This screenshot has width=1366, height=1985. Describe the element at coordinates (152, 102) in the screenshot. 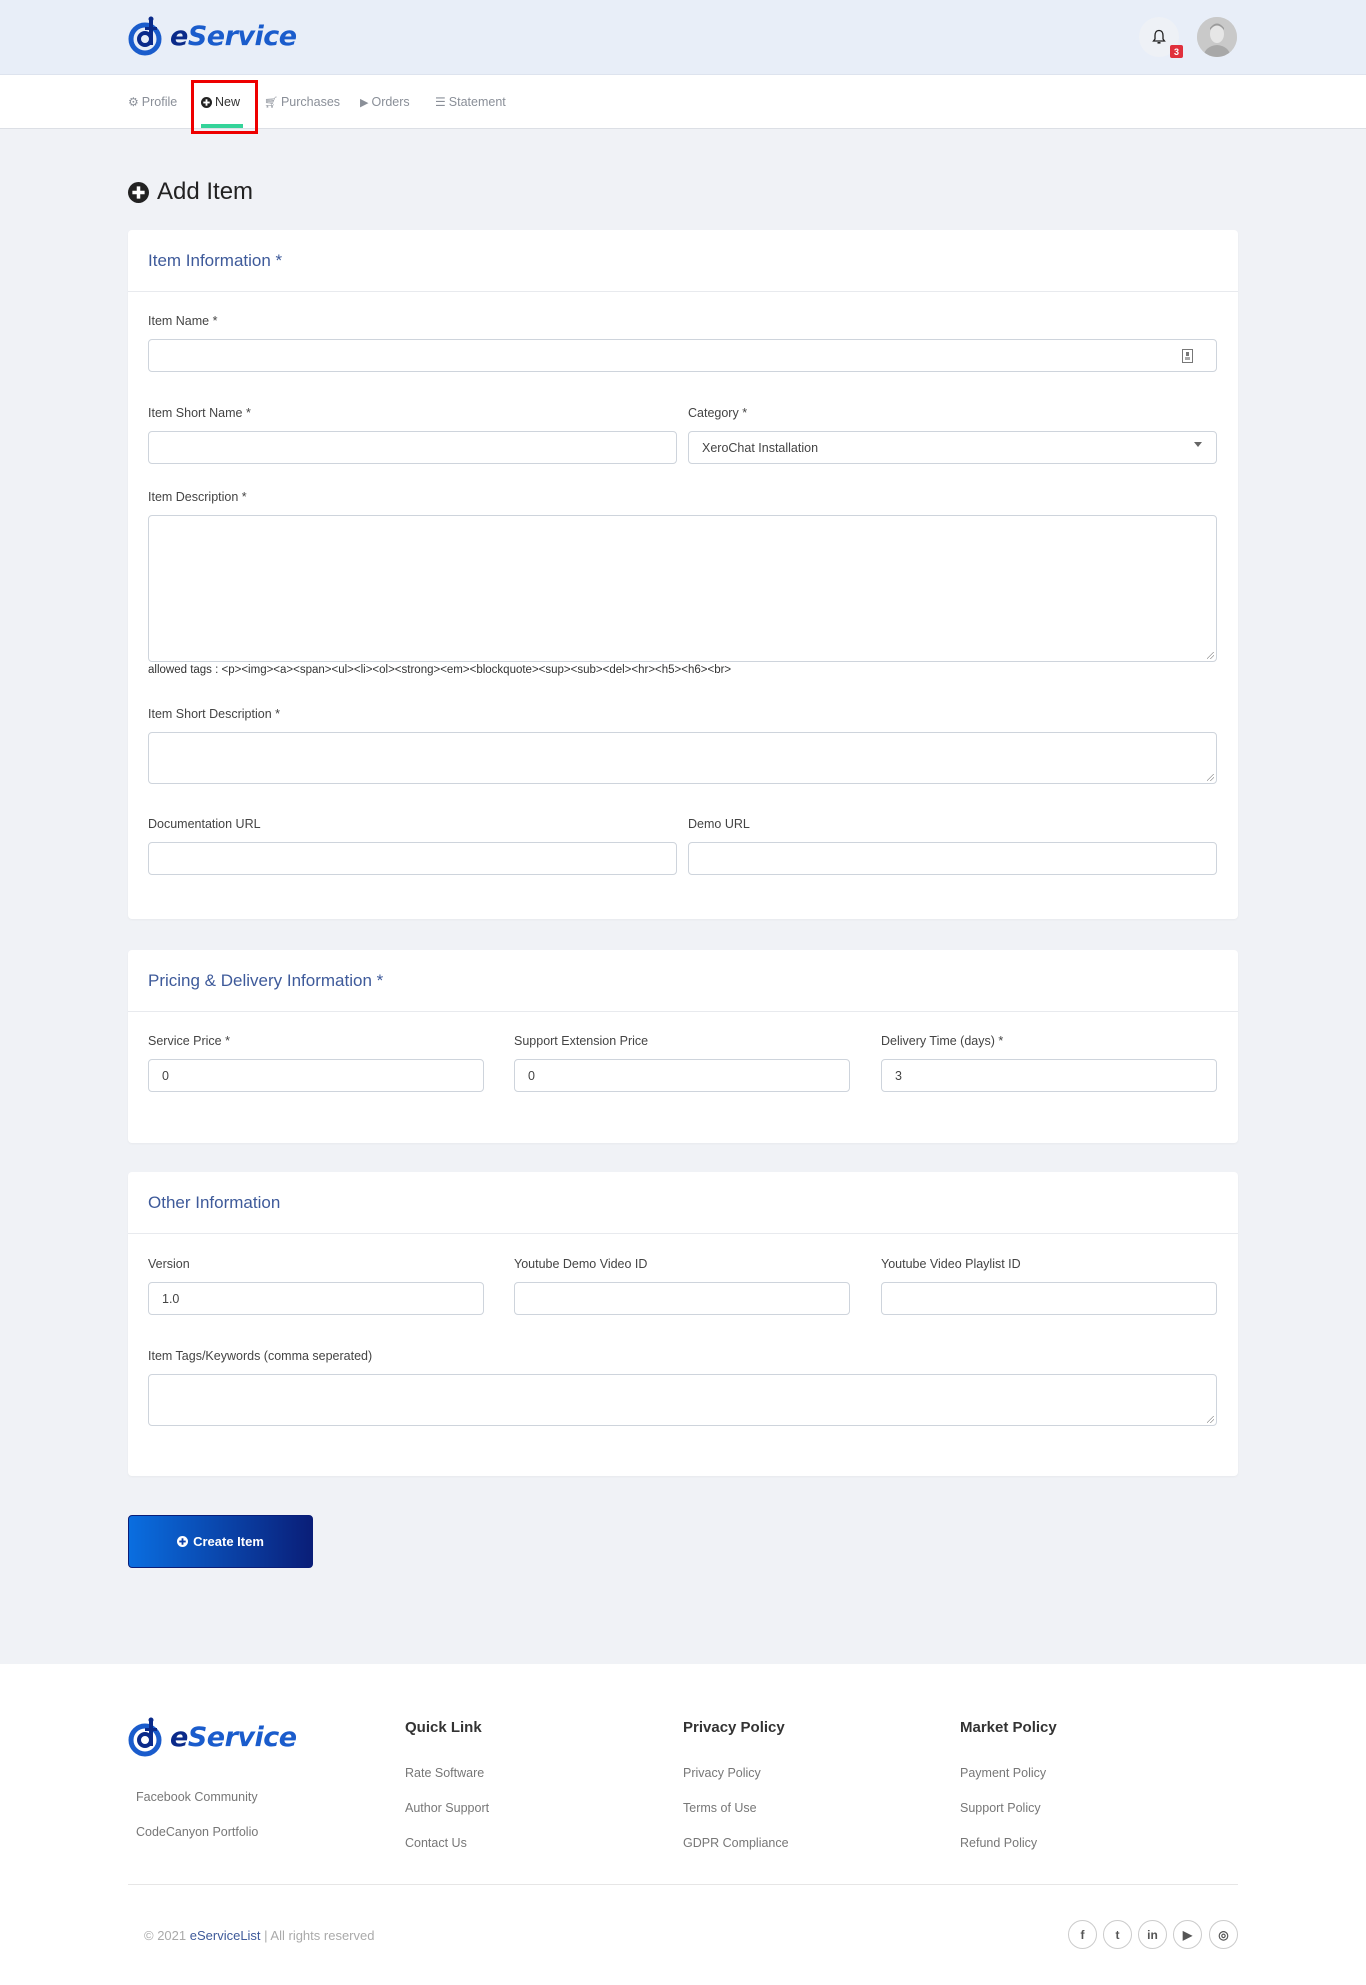

I see `nav-tab-profile: ⚙ Profile` at that location.